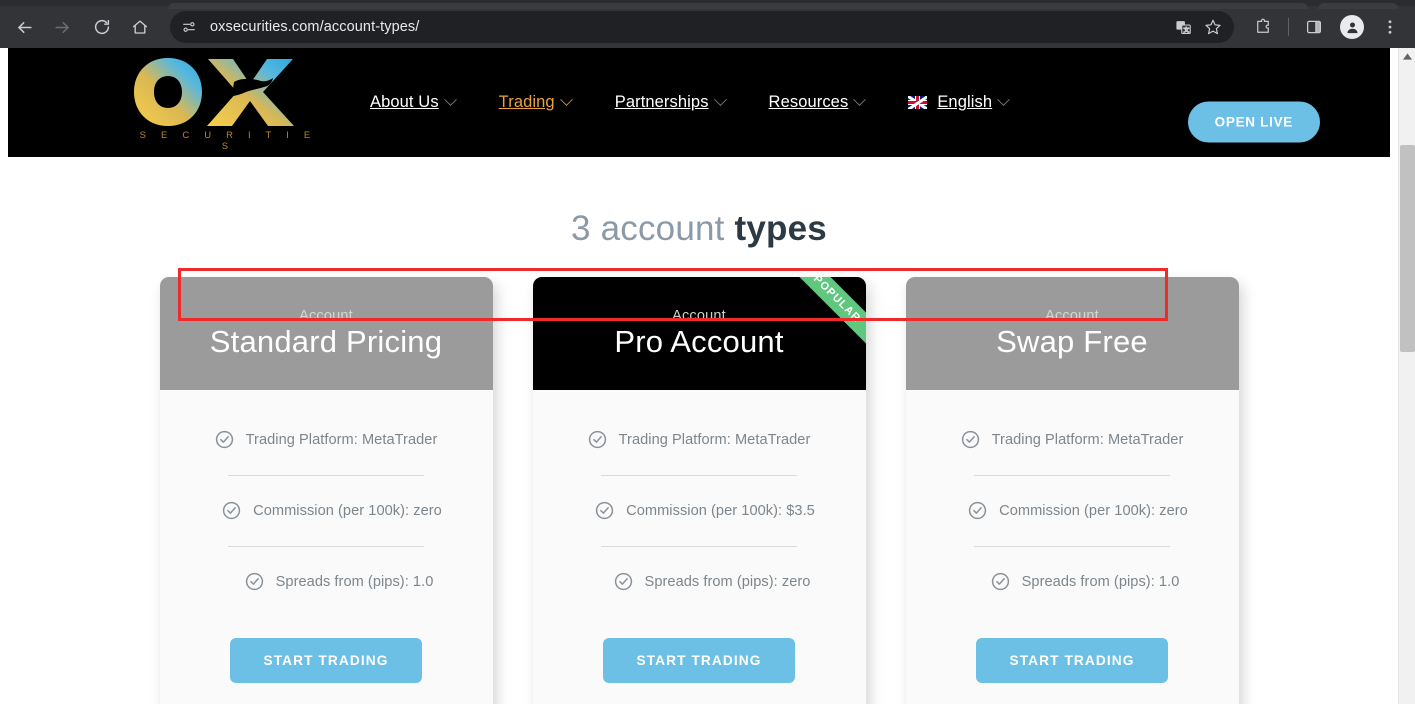 This screenshot has height=704, width=1415. What do you see at coordinates (720, 510) in the screenshot?
I see `card-feature-label: Commission (per 100k): $3.5` at bounding box center [720, 510].